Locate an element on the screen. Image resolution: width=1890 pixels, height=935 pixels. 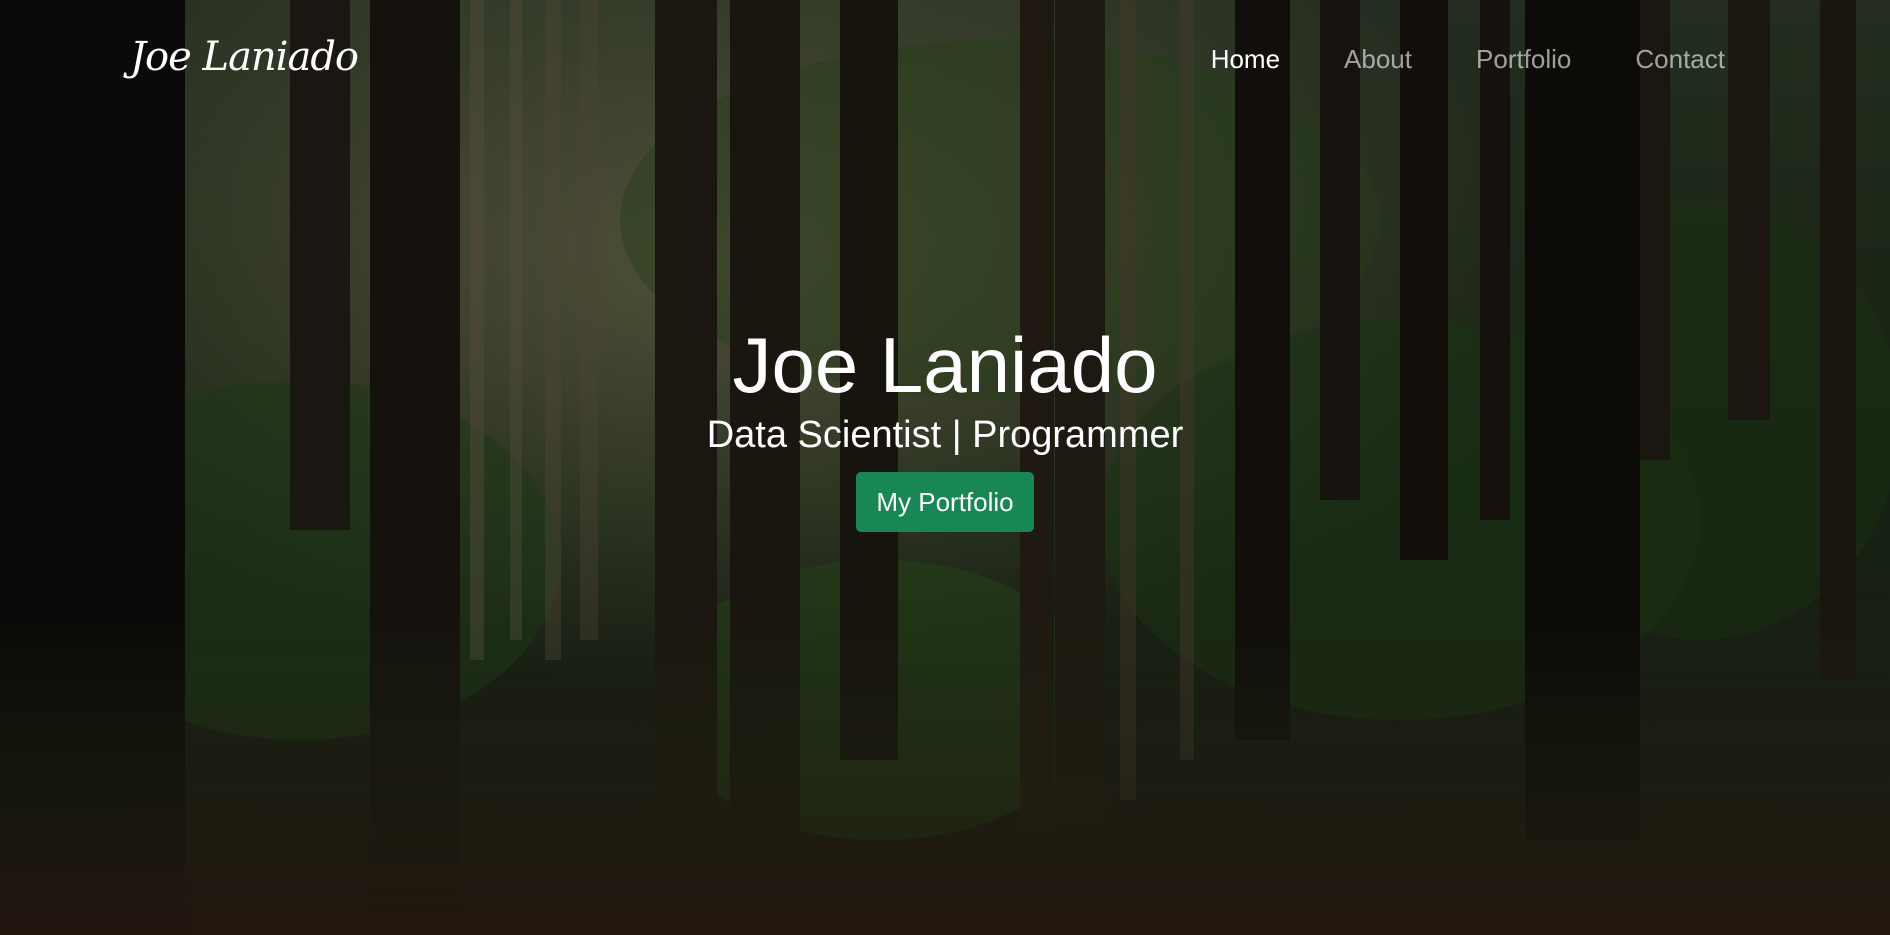
brand-logo: Joe Laniado is located at coordinates (244, 57).